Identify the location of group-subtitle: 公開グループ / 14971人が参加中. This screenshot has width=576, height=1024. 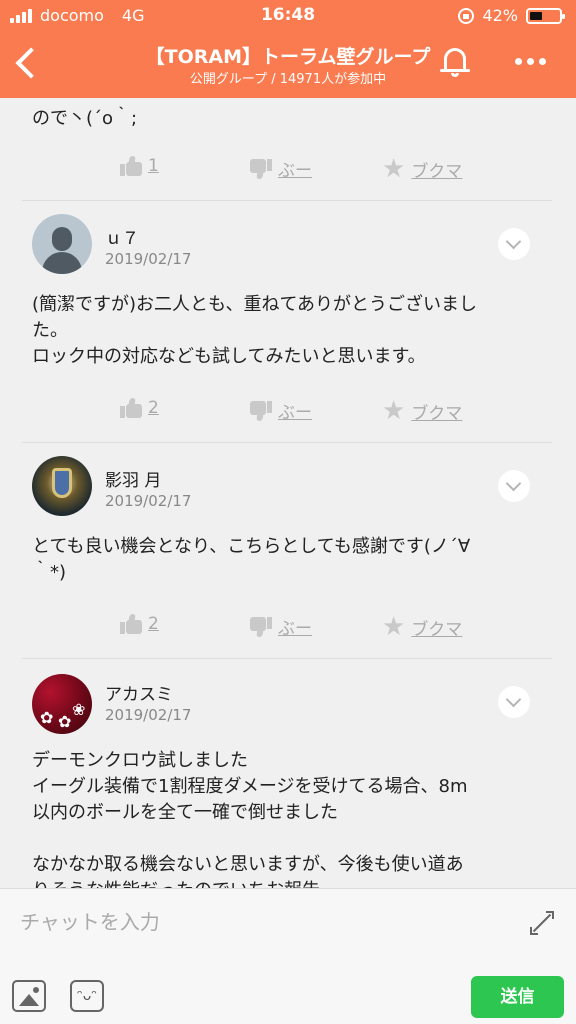
(288, 79).